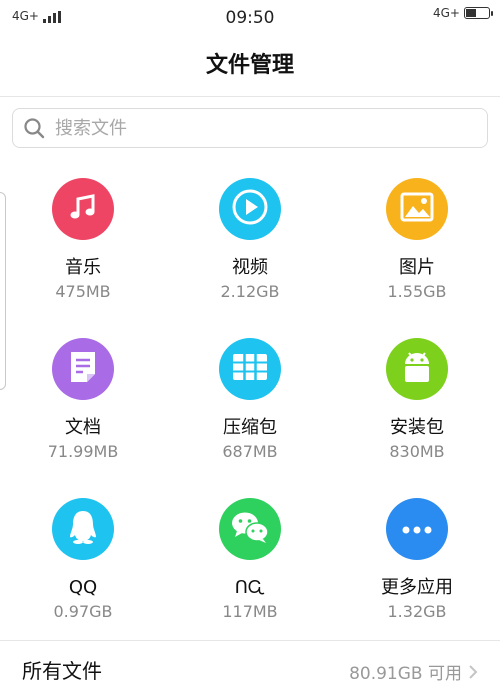 The width and height of the screenshot is (500, 692). Describe the element at coordinates (83, 291) in the screenshot. I see `category-size: 475MB` at that location.